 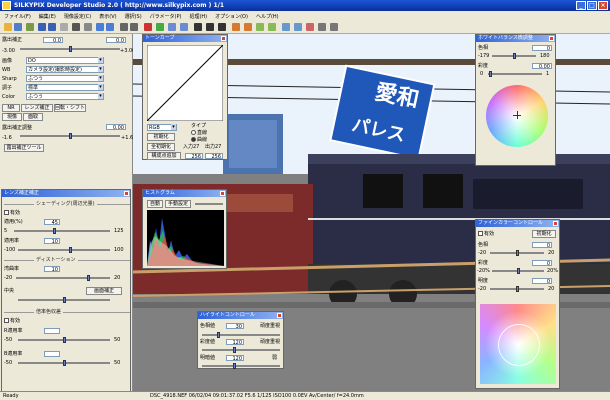 I want to click on view-icon, so click(x=64, y=27).